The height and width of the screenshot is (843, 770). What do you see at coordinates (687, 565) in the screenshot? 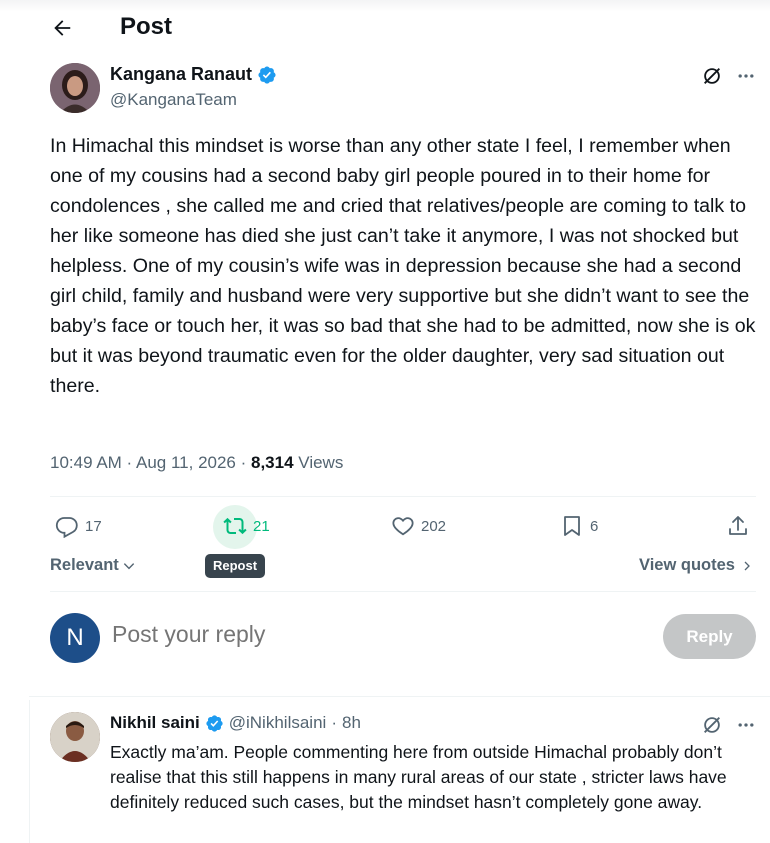
I see `view-quotes-label: View quotes` at bounding box center [687, 565].